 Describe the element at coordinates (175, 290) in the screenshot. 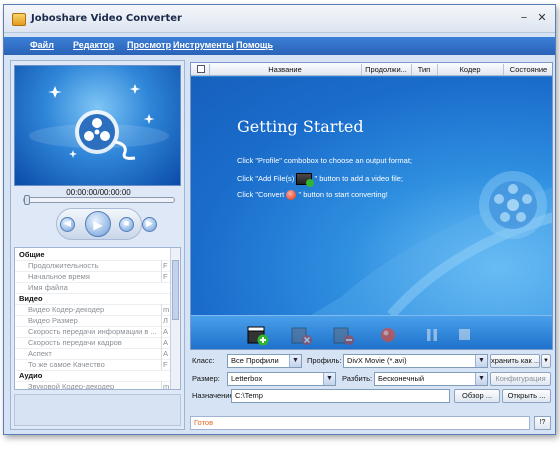

I see `scrollbar-thumb` at that location.